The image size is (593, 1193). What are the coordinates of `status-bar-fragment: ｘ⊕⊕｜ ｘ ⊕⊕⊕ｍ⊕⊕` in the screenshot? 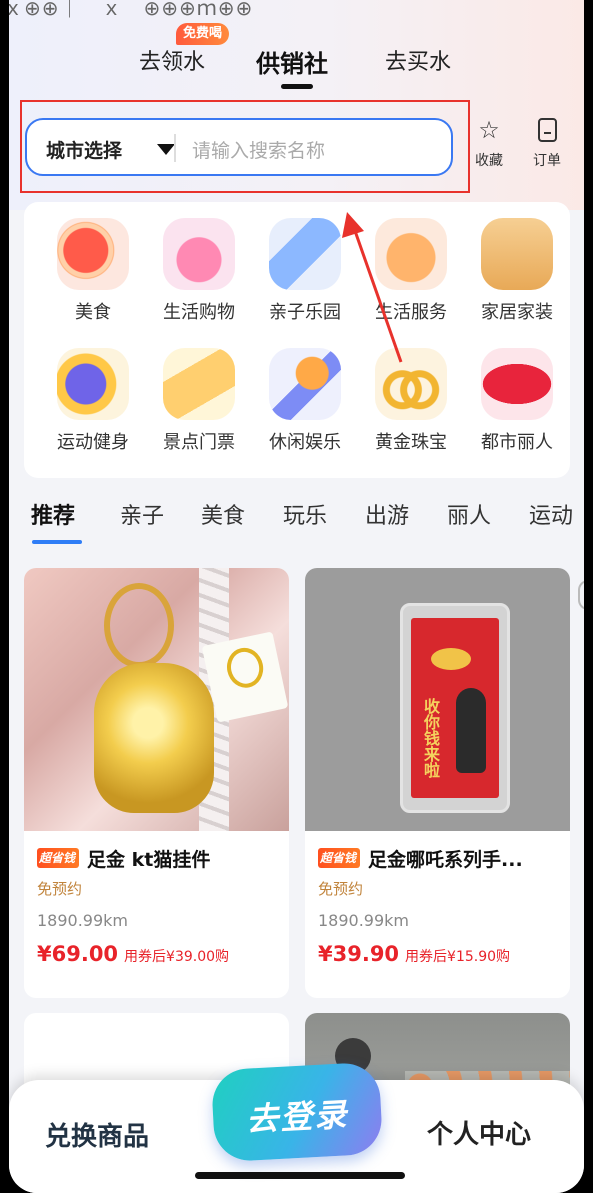 It's located at (131, 10).